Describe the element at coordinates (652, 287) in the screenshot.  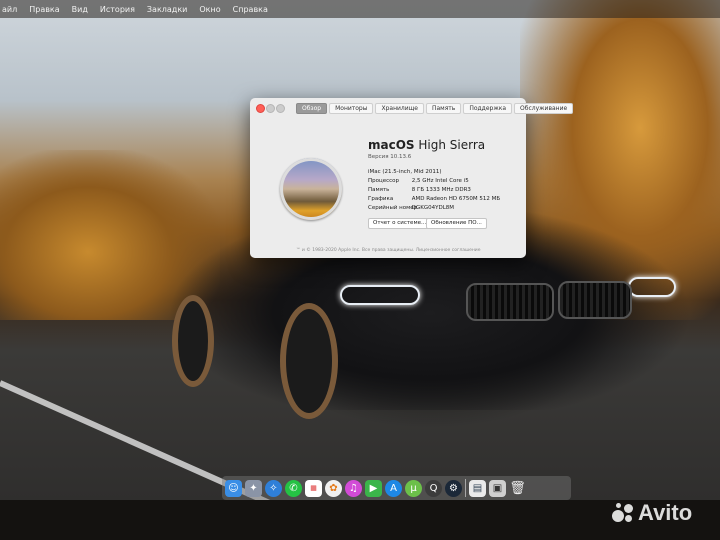
I see `car-headlight-right` at that location.